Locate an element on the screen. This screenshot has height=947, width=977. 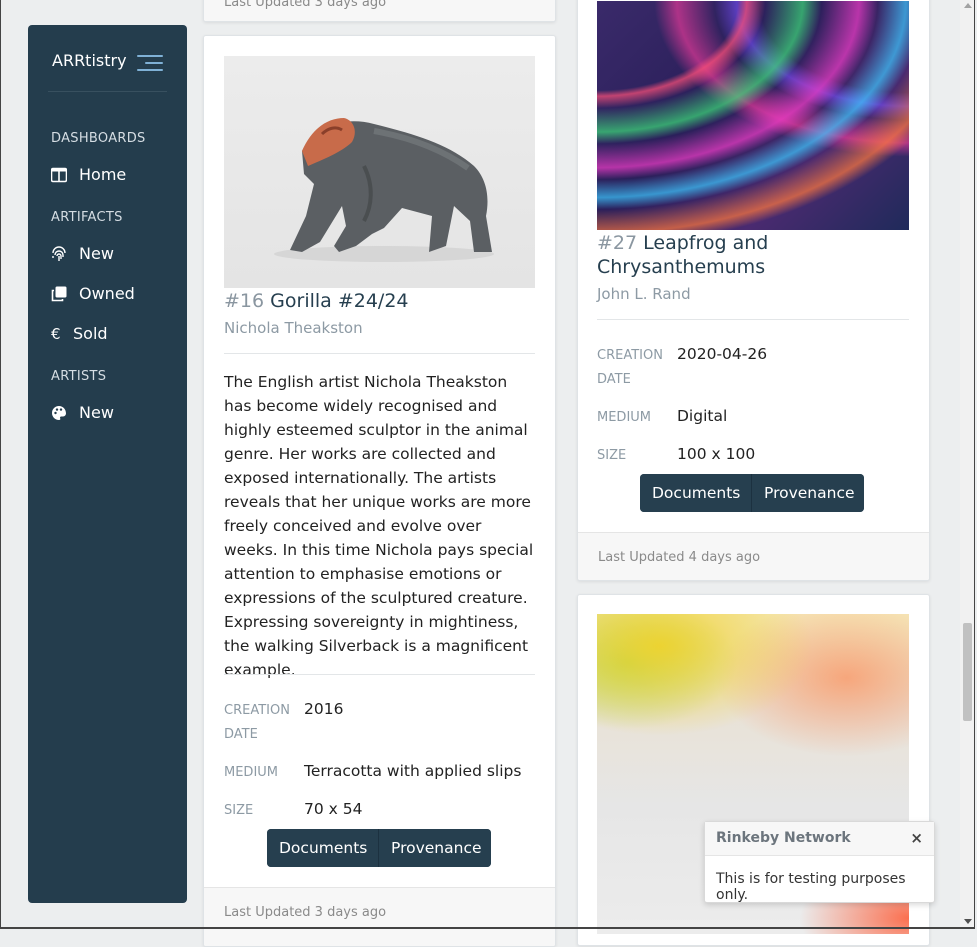
artifact-title-line: #27 Leapfrog and Chrysanthemums is located at coordinates (753, 255).